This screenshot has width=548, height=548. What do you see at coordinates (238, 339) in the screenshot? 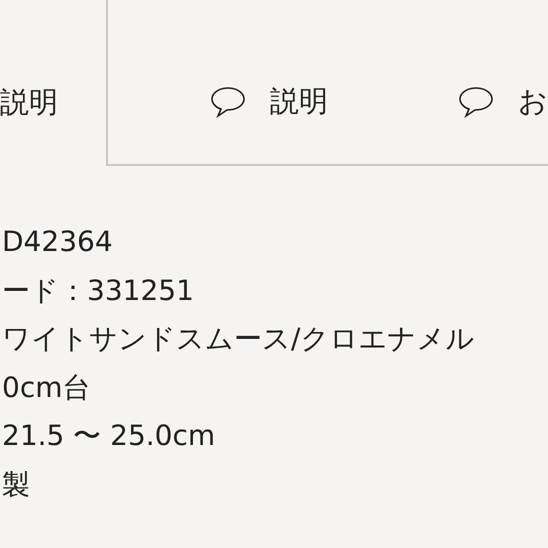
I see `spec-line: ワイトサンドスムース/クロエナメル` at bounding box center [238, 339].